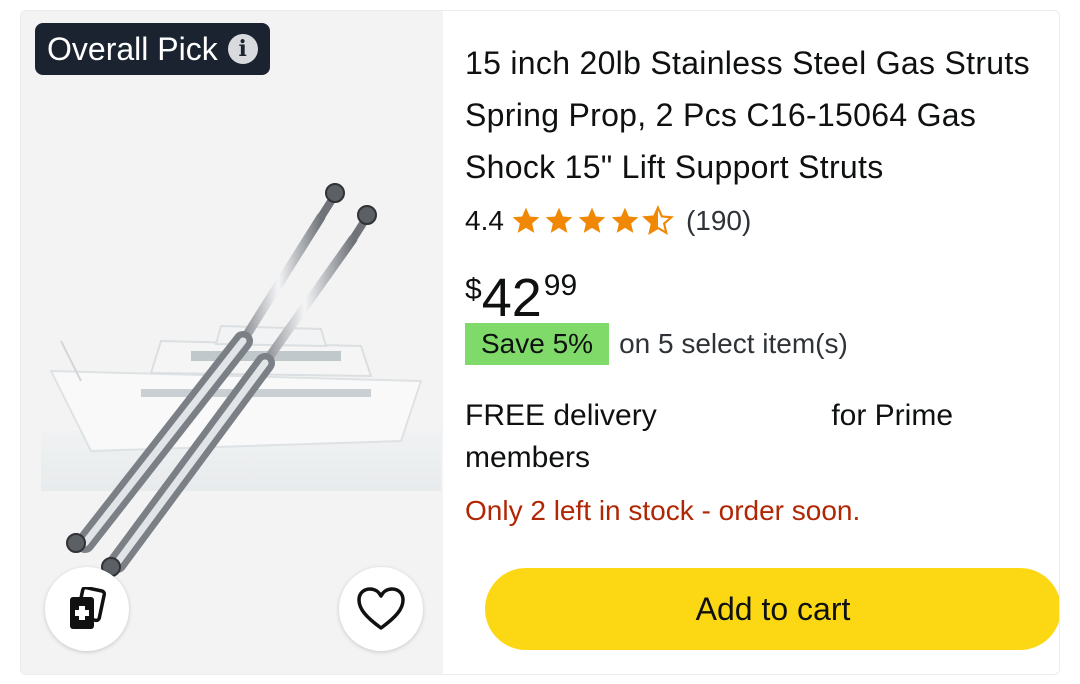 The image size is (1080, 684). Describe the element at coordinates (663, 510) in the screenshot. I see `stock-warning: Only 2 left in stock - order soon.` at that location.